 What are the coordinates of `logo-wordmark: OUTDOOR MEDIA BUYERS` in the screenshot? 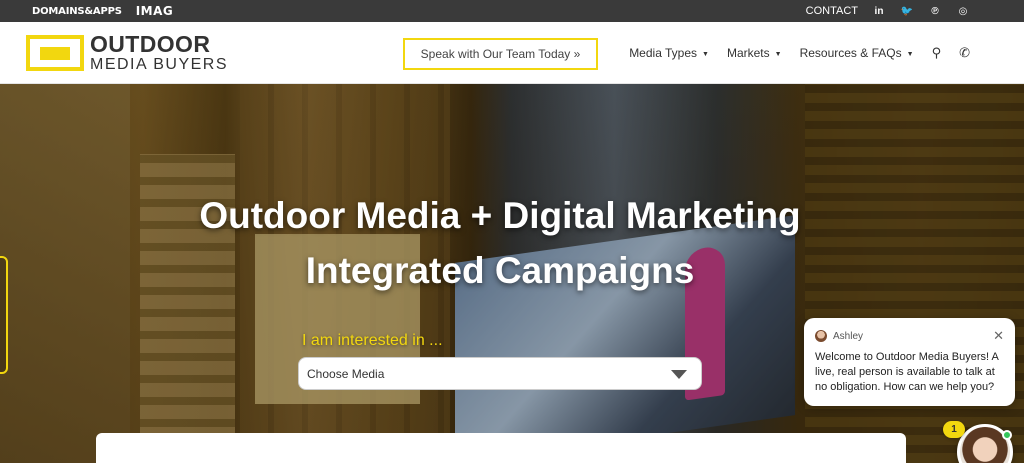 It's located at (159, 53).